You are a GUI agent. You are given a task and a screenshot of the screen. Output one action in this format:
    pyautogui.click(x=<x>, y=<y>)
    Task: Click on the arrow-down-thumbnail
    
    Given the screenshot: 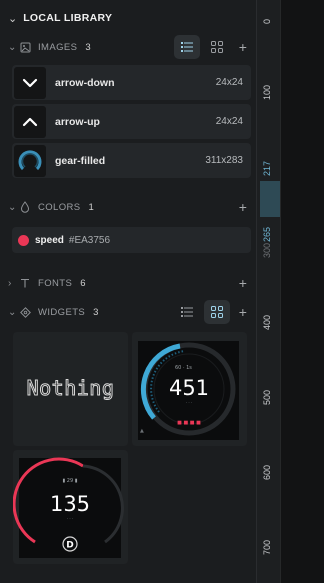 What is the action you would take?
    pyautogui.click(x=30, y=82)
    